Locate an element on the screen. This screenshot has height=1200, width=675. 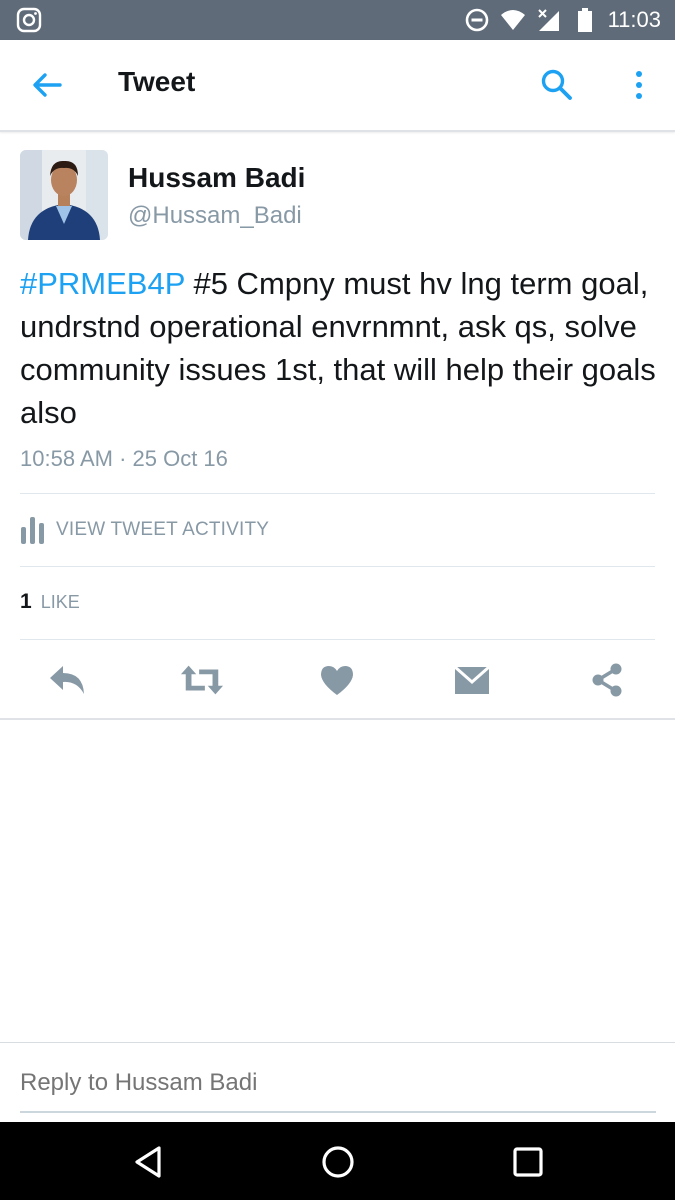
direct-message-button is located at coordinates (472, 680).